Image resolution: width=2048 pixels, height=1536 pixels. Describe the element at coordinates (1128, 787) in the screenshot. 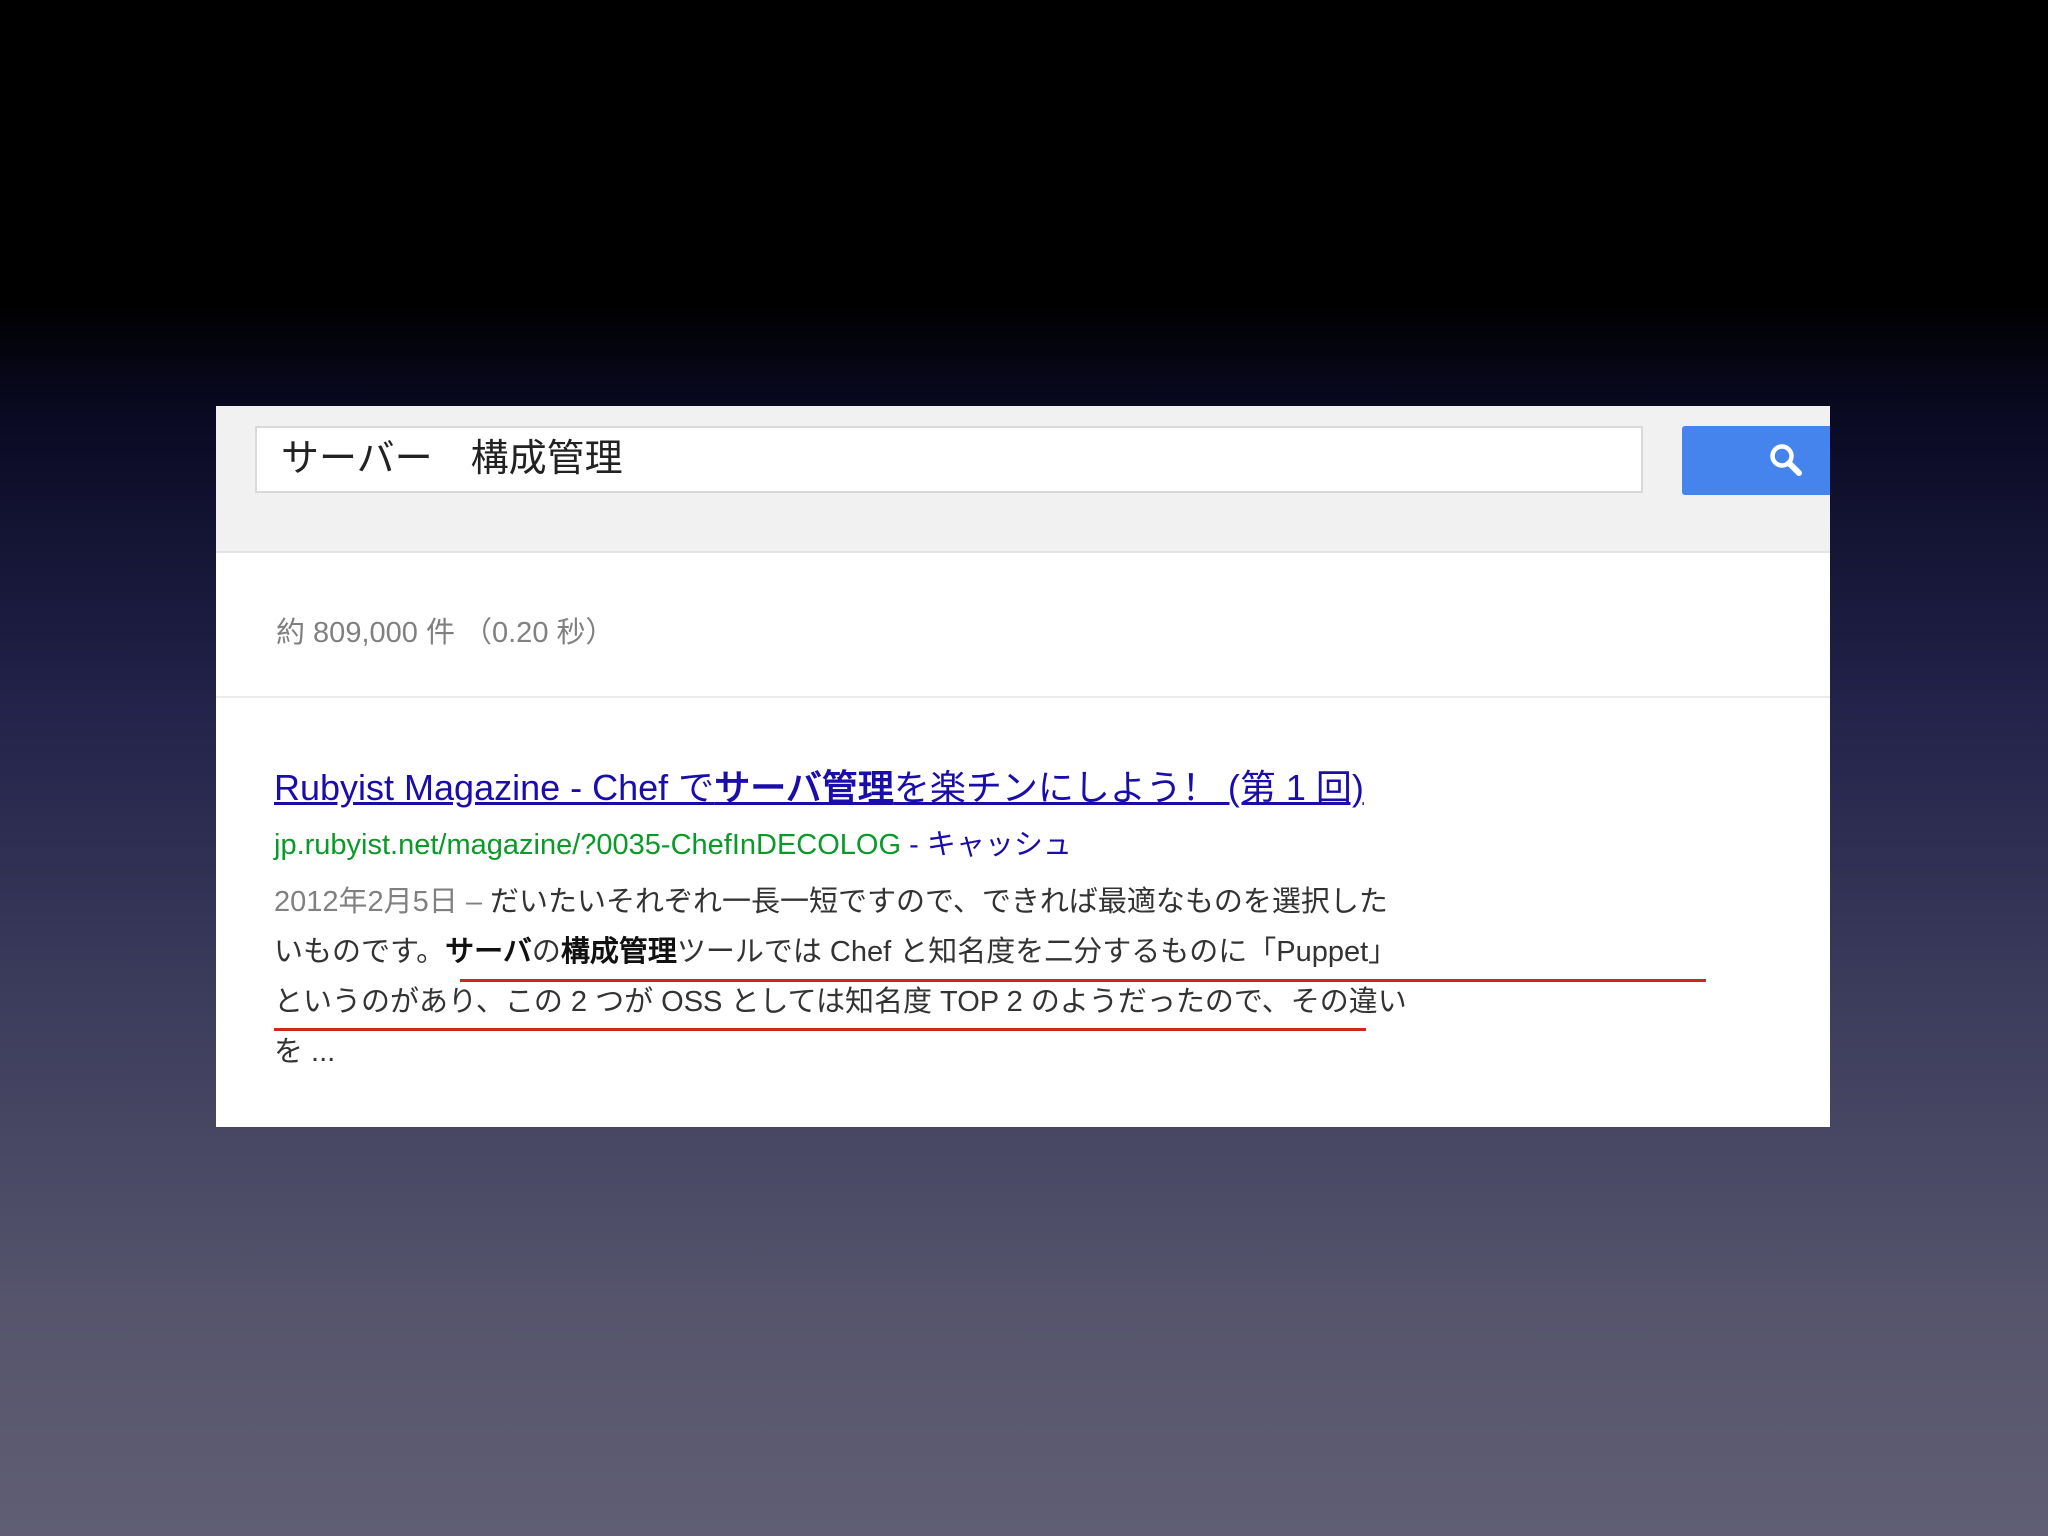

I see `result-title-suffix: を楽チンにしよう！ (第 1 回)` at that location.